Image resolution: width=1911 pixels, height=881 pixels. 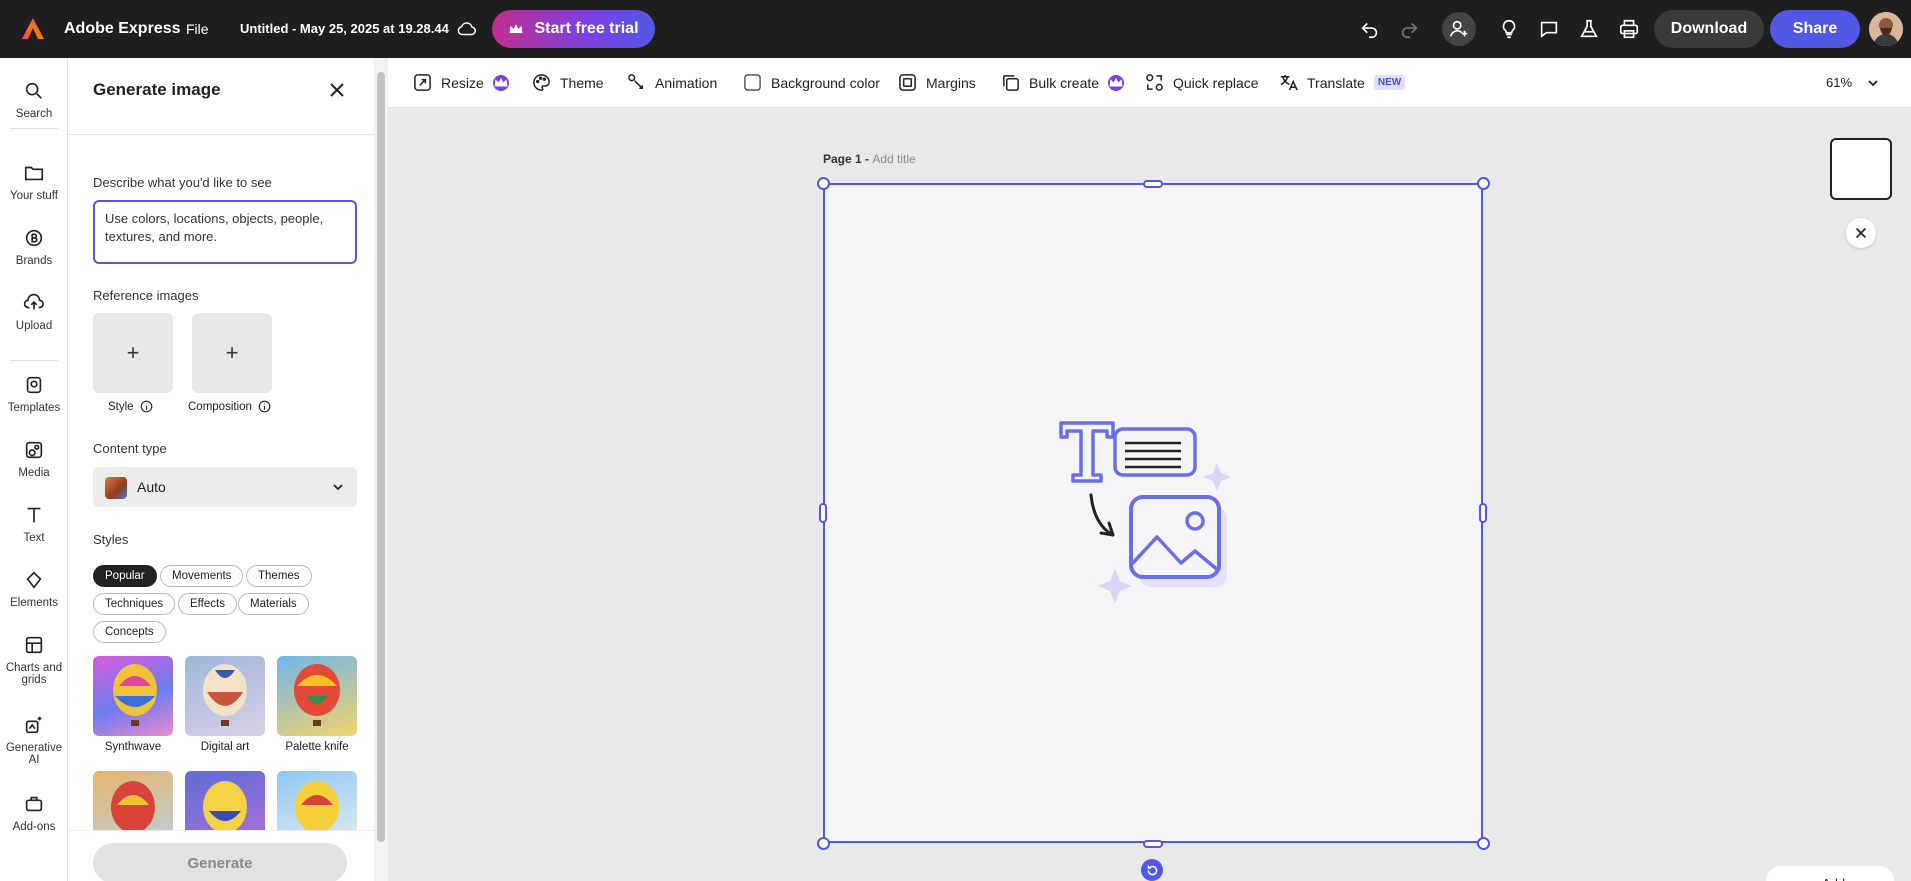 I want to click on resize-handle-top, so click(x=1153, y=184).